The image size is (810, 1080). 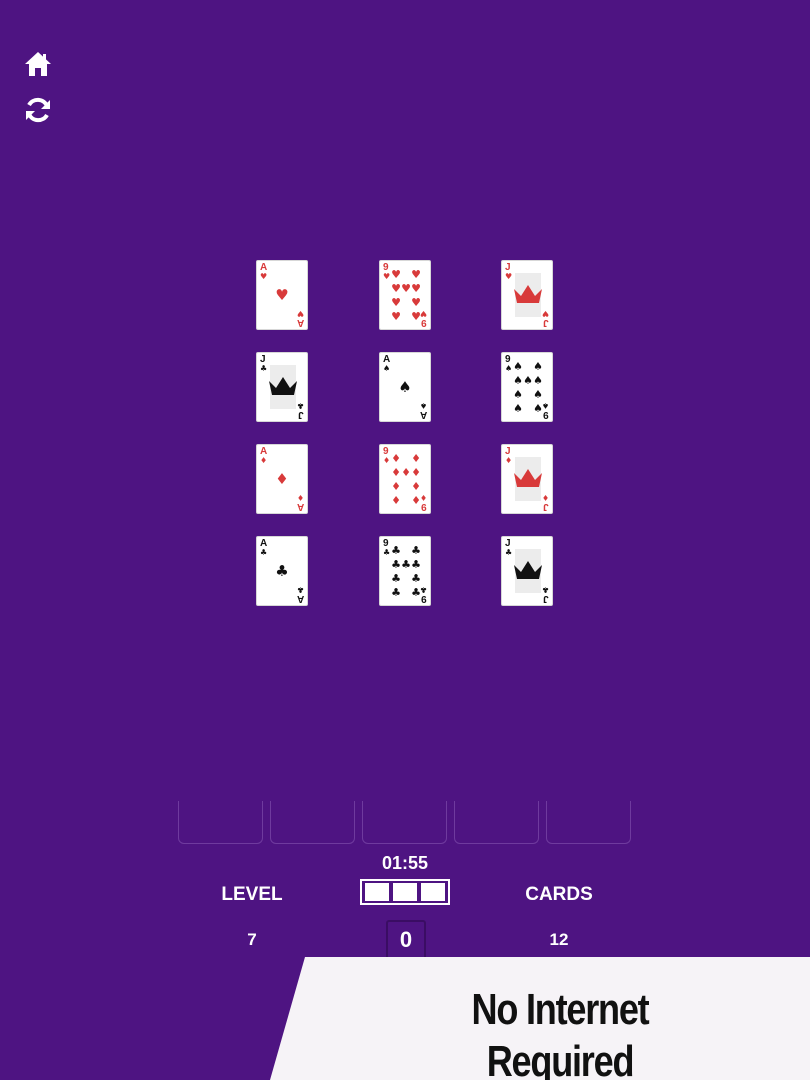 I want to click on playing-card: 9 ♥ 9 ♥ ♥ ♥ ♥ ♥ ♥ ♥ ♥ ♥ ♥, so click(x=405, y=295).